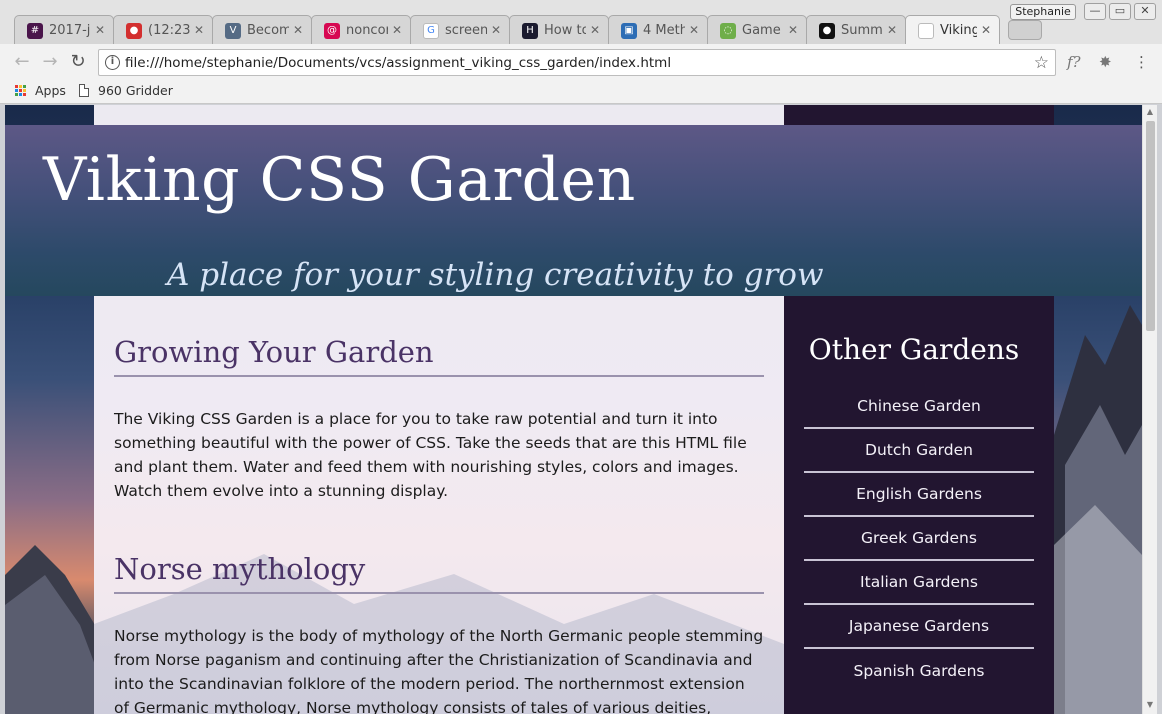 This screenshot has height=714, width=1162. What do you see at coordinates (112, 62) in the screenshot?
I see `info-icon: i` at bounding box center [112, 62].